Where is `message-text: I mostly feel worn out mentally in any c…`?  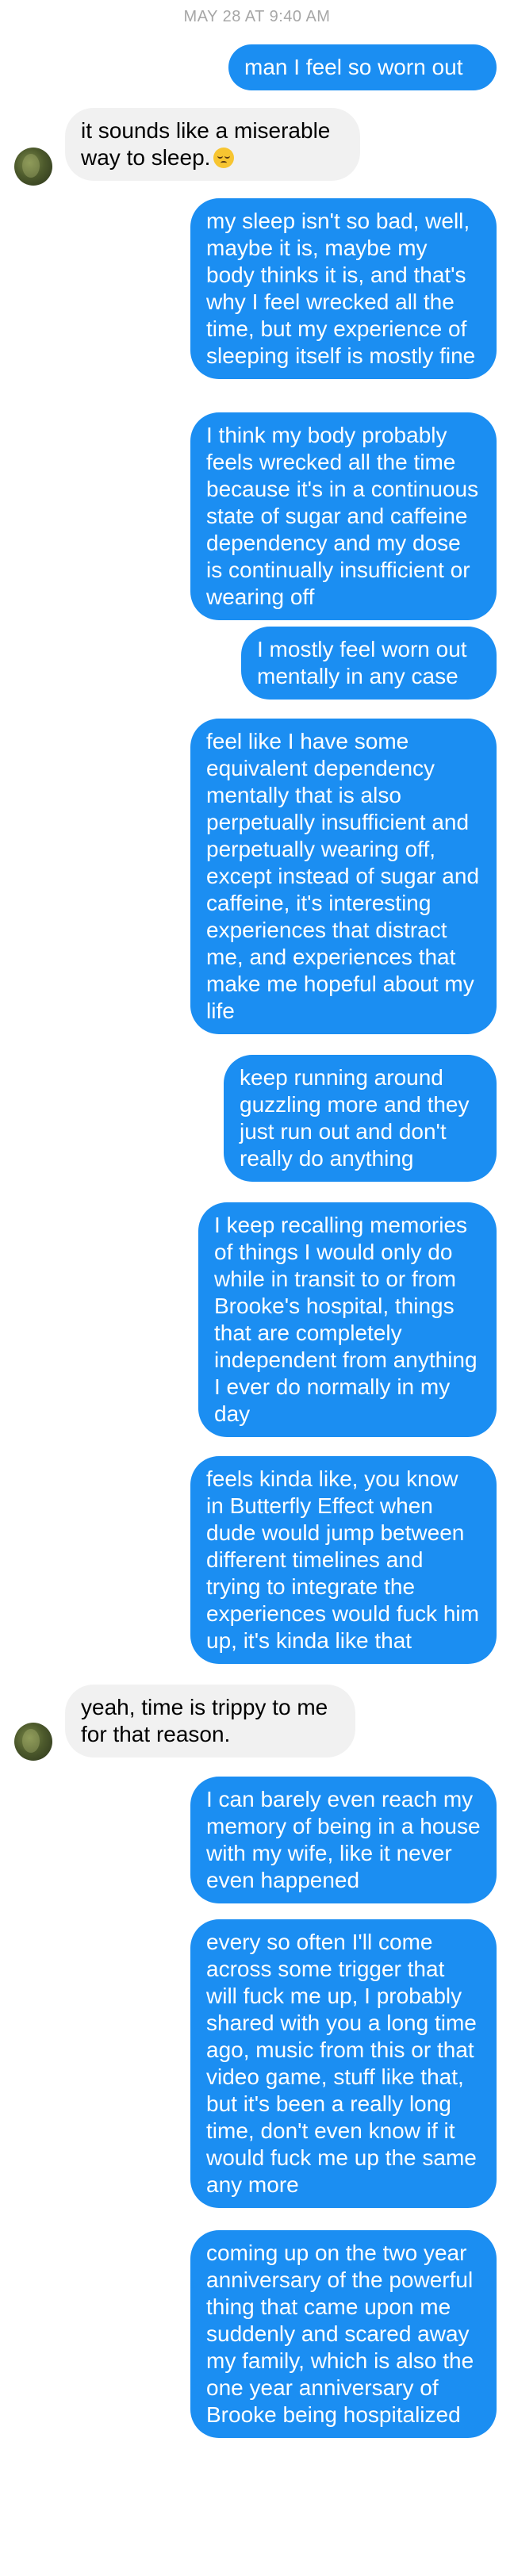
message-text: I mostly feel worn out mentally in any c… is located at coordinates (362, 662).